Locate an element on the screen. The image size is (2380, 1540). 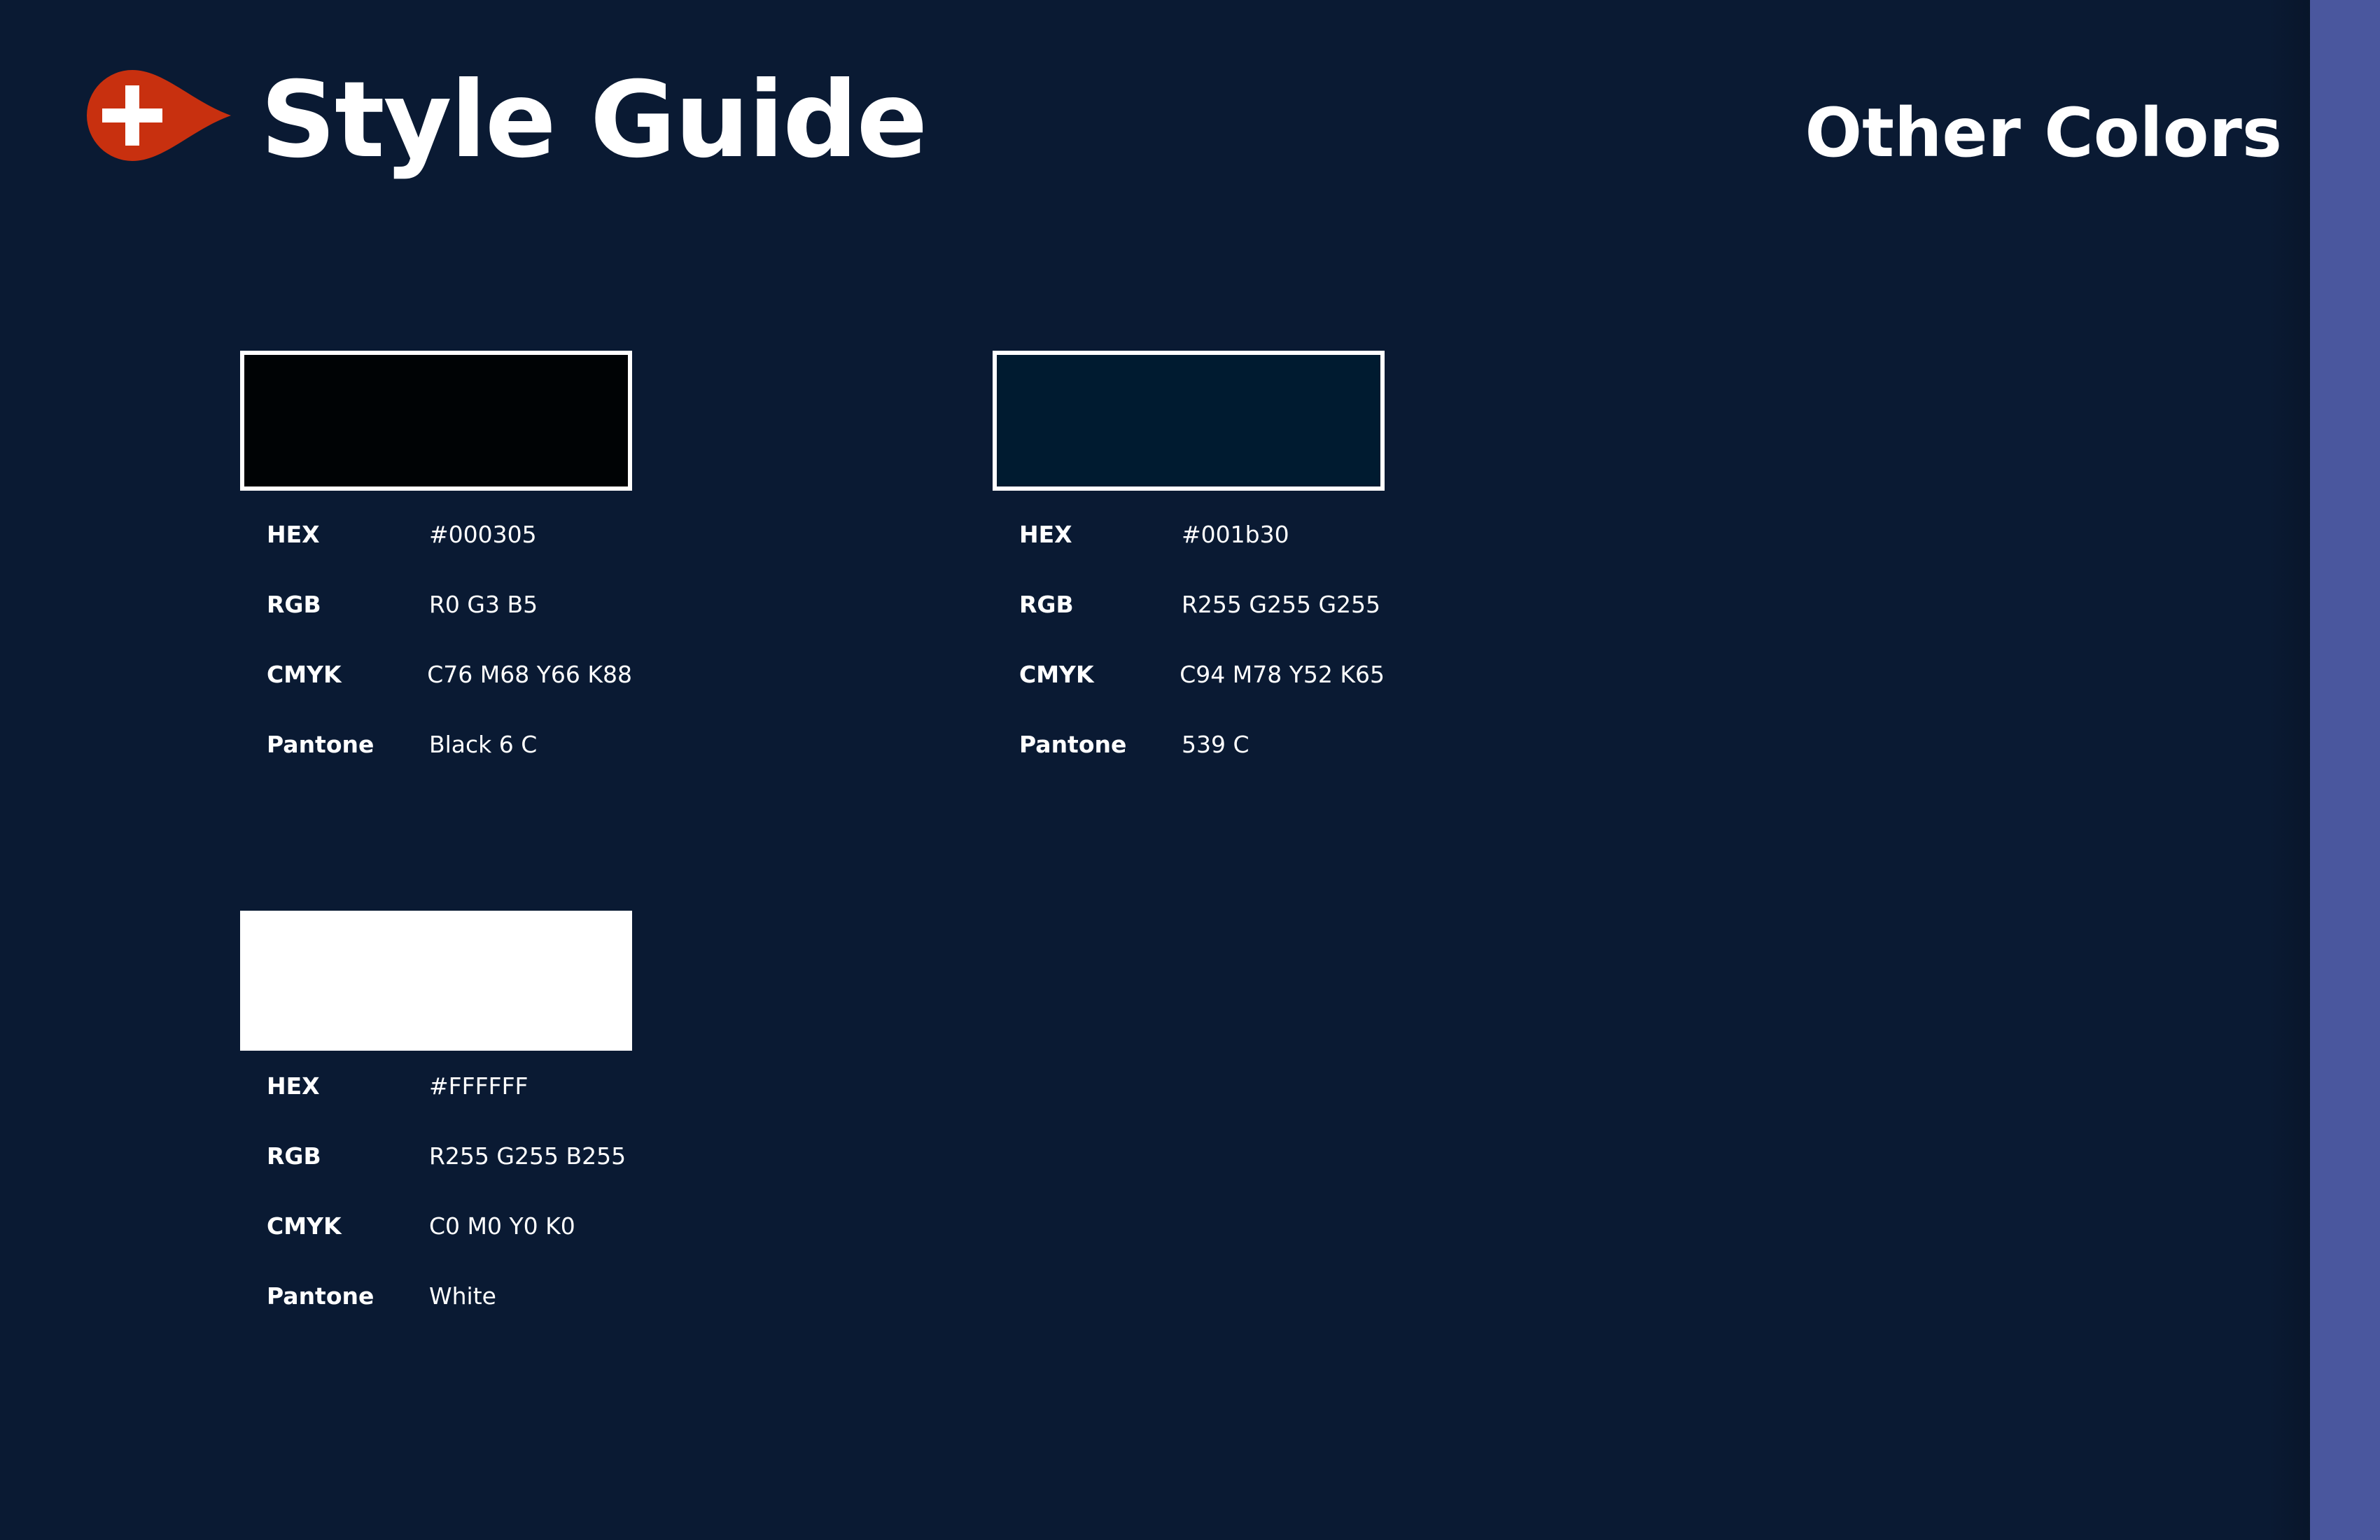
spec-value: R255 G255 G255 is located at coordinates (1281, 604).